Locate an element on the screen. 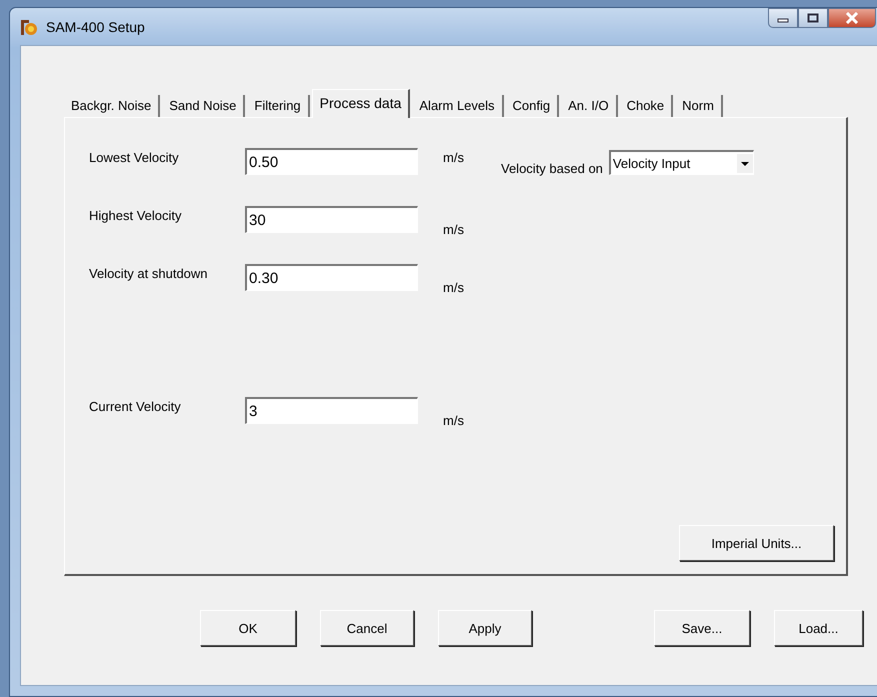  input-field: 0.30 is located at coordinates (331, 277).